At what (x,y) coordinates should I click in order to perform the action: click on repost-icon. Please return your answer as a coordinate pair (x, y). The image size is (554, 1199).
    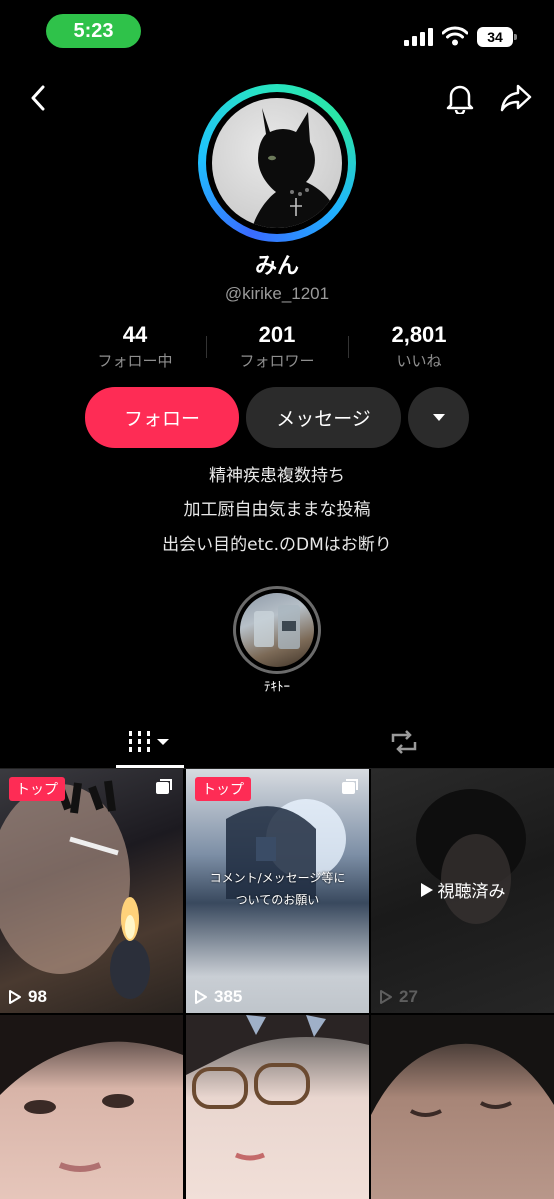
    Looking at the image, I should click on (404, 742).